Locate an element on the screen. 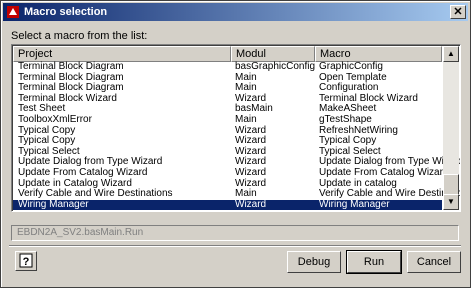 This screenshot has height=288, width=471. help-icon: ? is located at coordinates (26, 260).